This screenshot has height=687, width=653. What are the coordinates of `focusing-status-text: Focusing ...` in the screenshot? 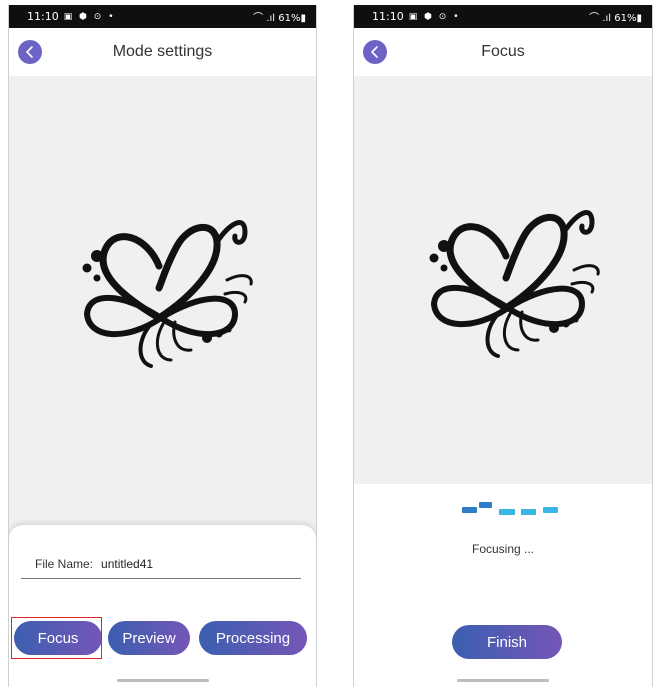 It's located at (503, 549).